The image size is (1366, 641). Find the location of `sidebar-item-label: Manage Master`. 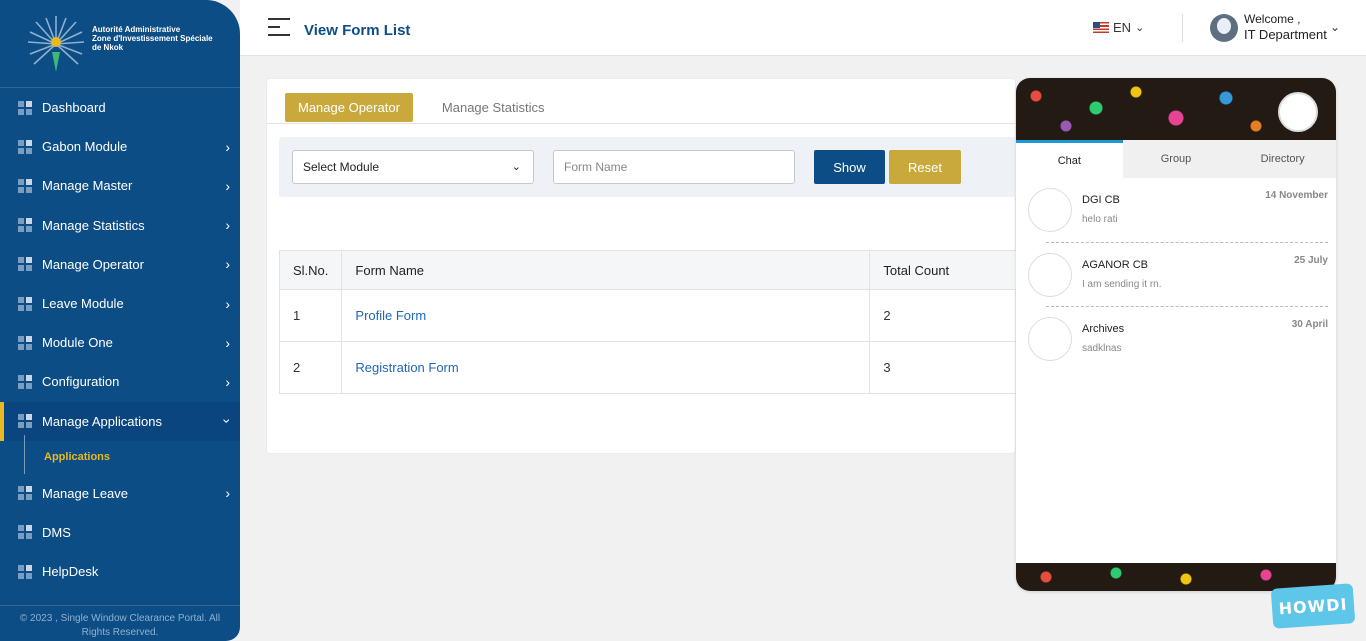

sidebar-item-label: Manage Master is located at coordinates (87, 186).